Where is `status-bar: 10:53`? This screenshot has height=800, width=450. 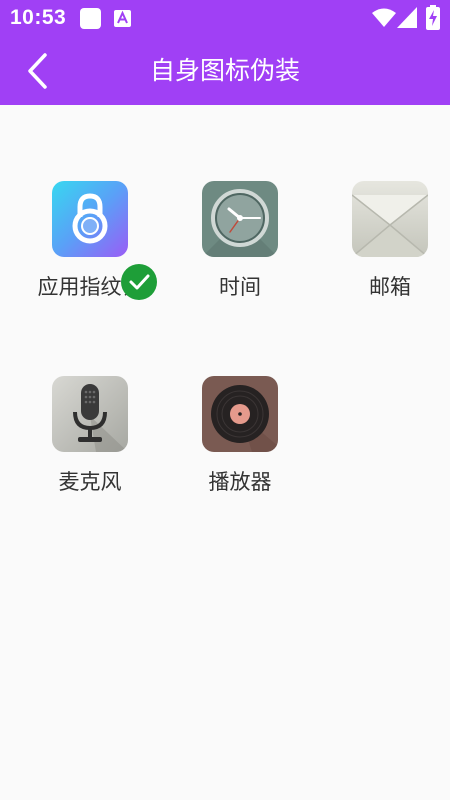
status-bar: 10:53 is located at coordinates (225, 18).